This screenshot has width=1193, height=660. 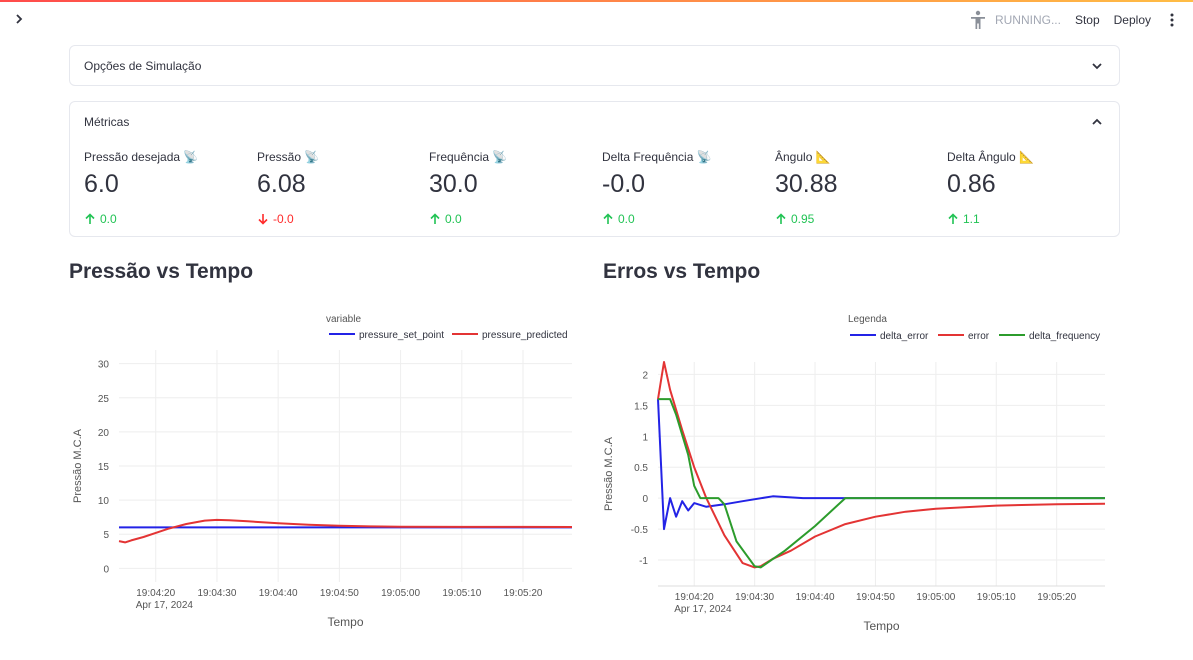 I want to click on y-tick-label: 30, so click(x=104, y=365).